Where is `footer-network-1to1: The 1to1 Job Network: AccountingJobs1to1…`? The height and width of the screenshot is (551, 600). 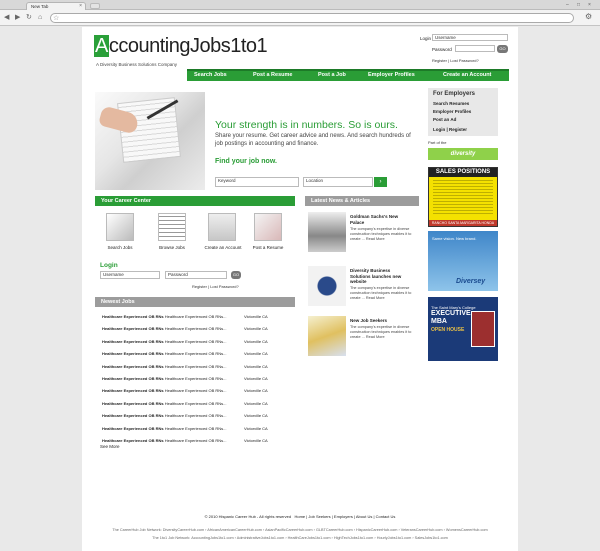 footer-network-1to1: The 1to1 Job Network: AccountingJobs1to1… is located at coordinates (300, 538).